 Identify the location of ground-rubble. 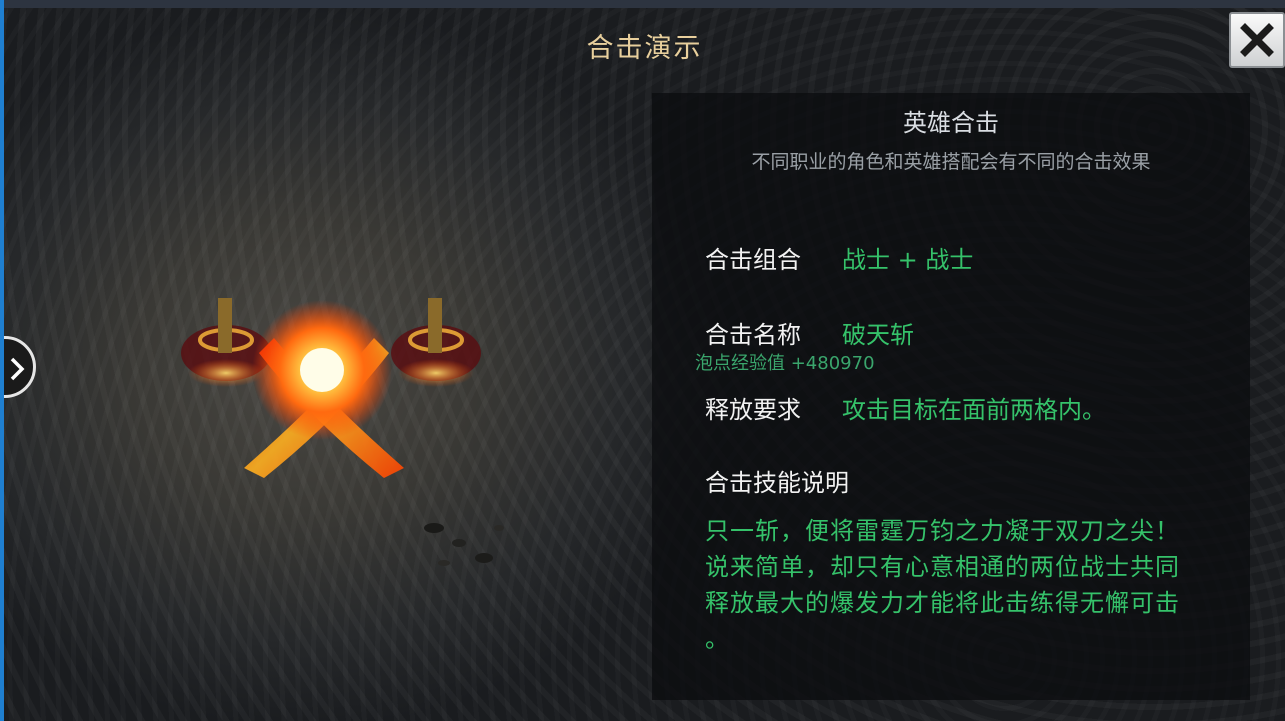
(464, 544).